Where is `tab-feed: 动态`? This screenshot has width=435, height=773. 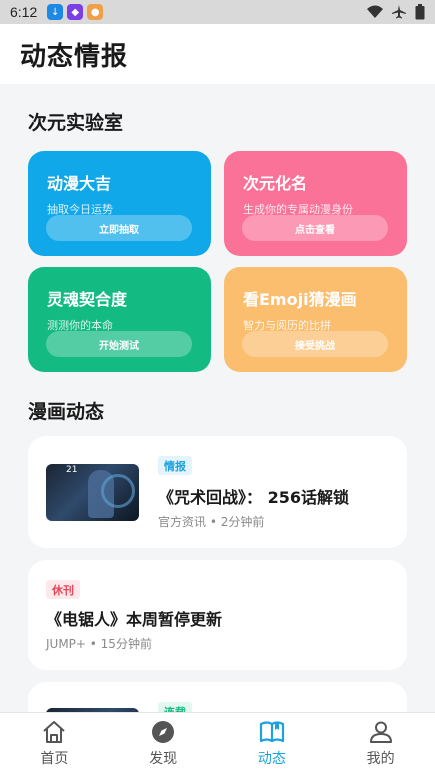 tab-feed: 动态 is located at coordinates (272, 743).